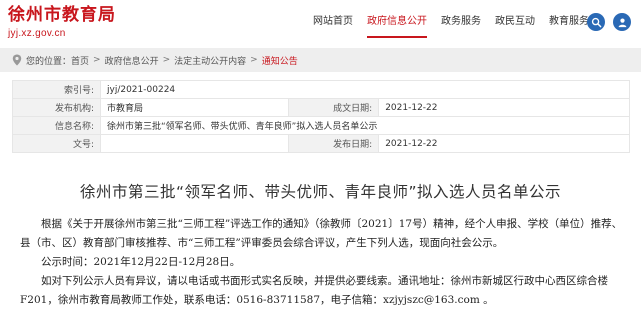 Image resolution: width=641 pixels, height=324 pixels. I want to click on breadcrumb-prefix: 您的位置：, so click(49, 61).